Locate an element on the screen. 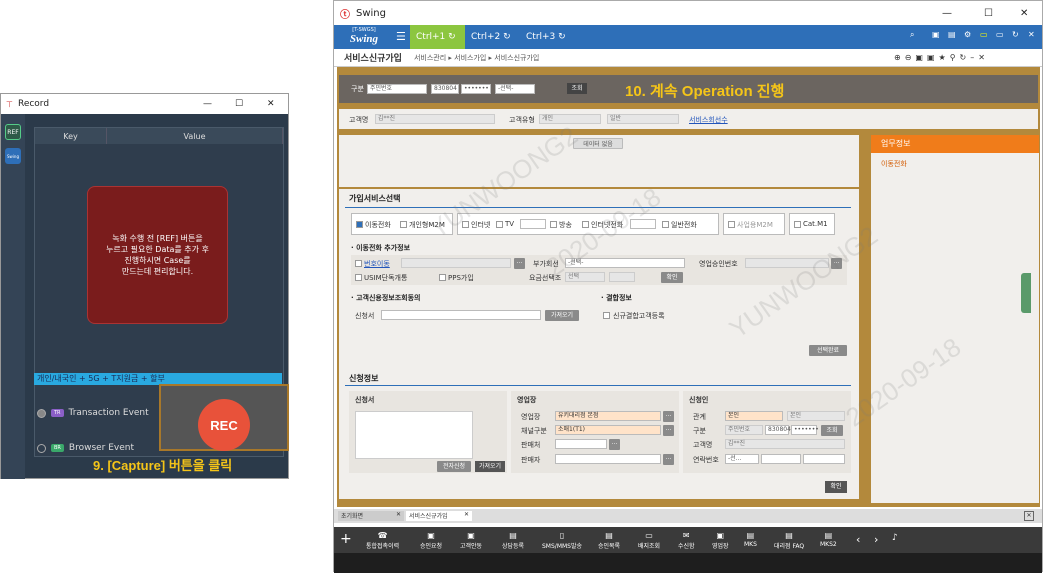 The width and height of the screenshot is (1043, 573). menu-icon: ☰ is located at coordinates (401, 36).